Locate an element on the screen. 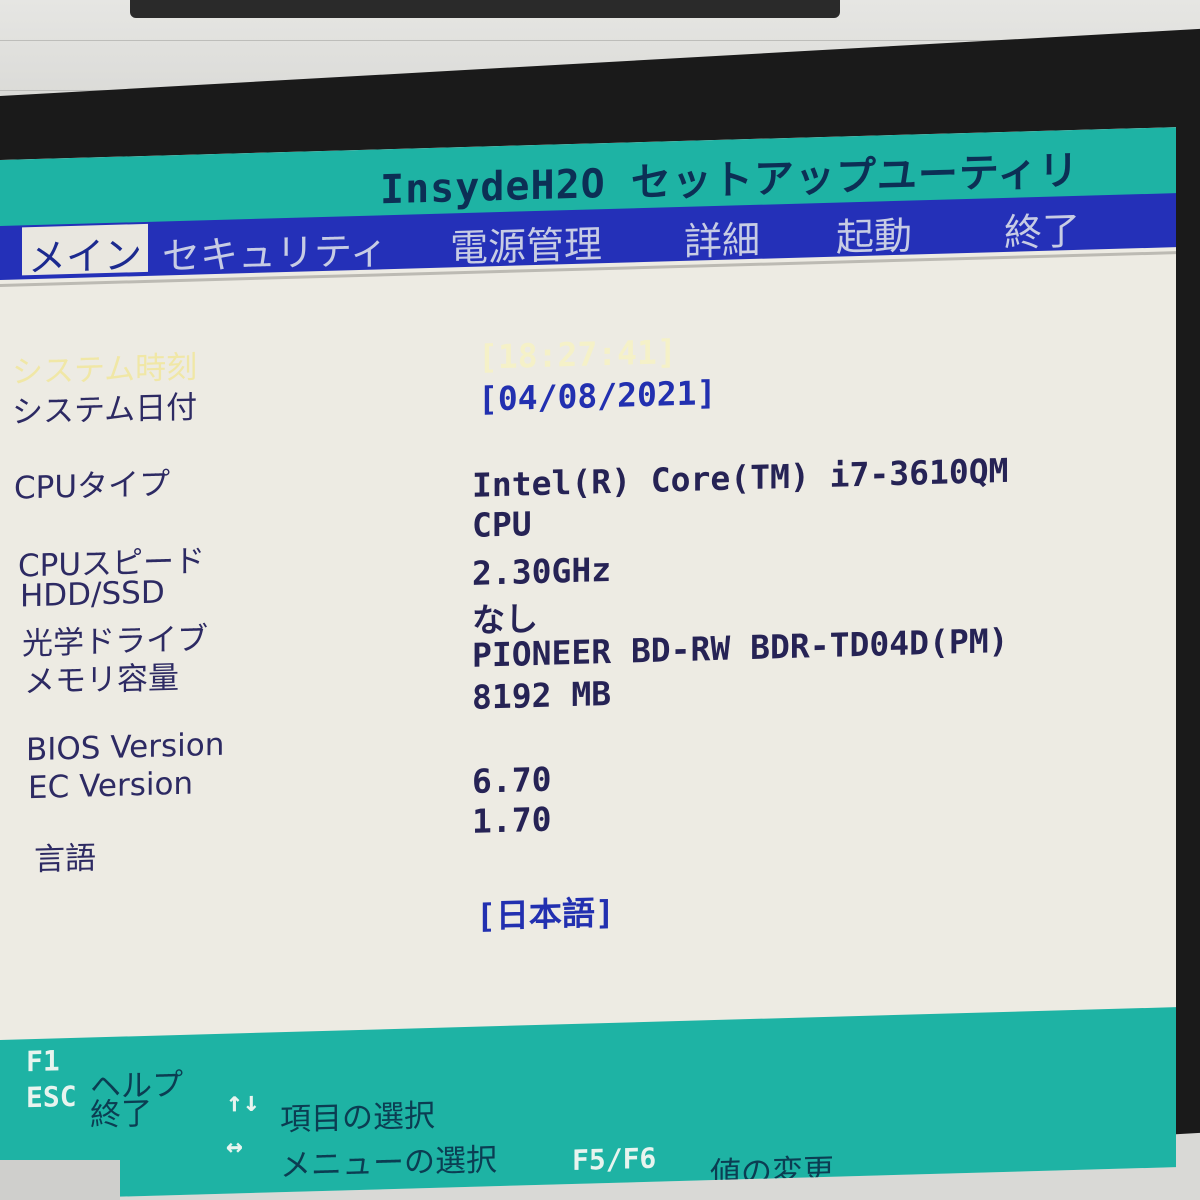 The width and height of the screenshot is (1200, 1200). memory-label: メモリ容量 is located at coordinates (101, 680).